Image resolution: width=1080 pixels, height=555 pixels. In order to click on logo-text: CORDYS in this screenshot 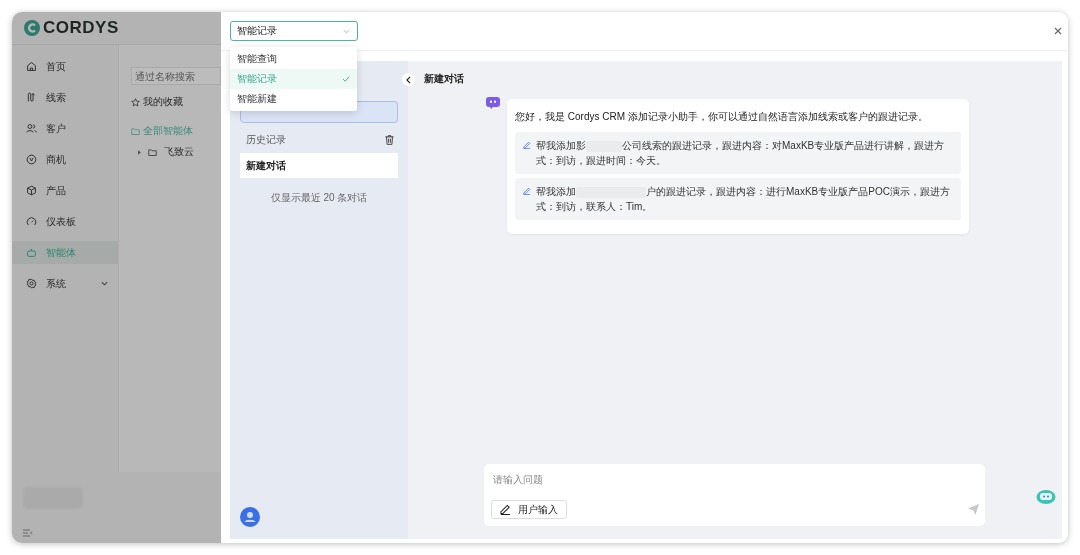, I will do `click(81, 28)`.